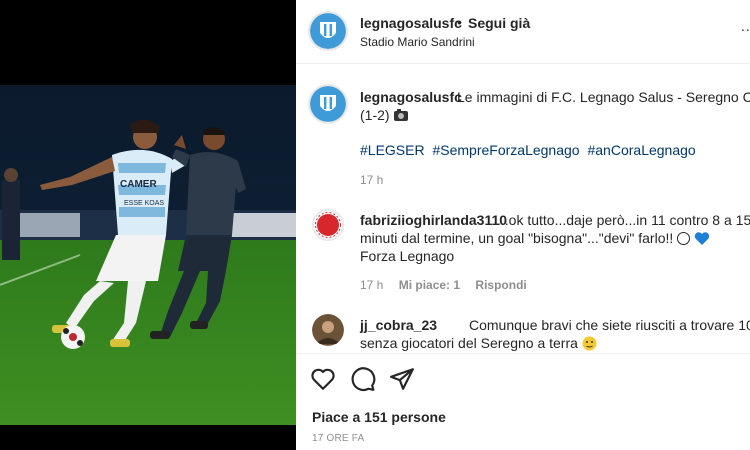  I want to click on comment-text-line-3: Forza Legnago, so click(407, 256).